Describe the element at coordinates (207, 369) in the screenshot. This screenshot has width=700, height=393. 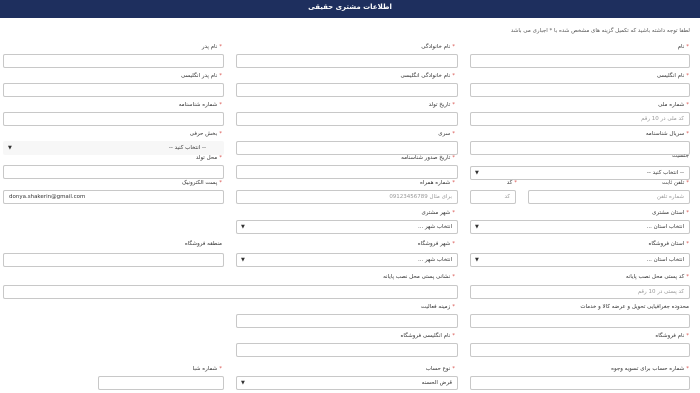
I see `sheba-label: *شماره شبا` at that location.